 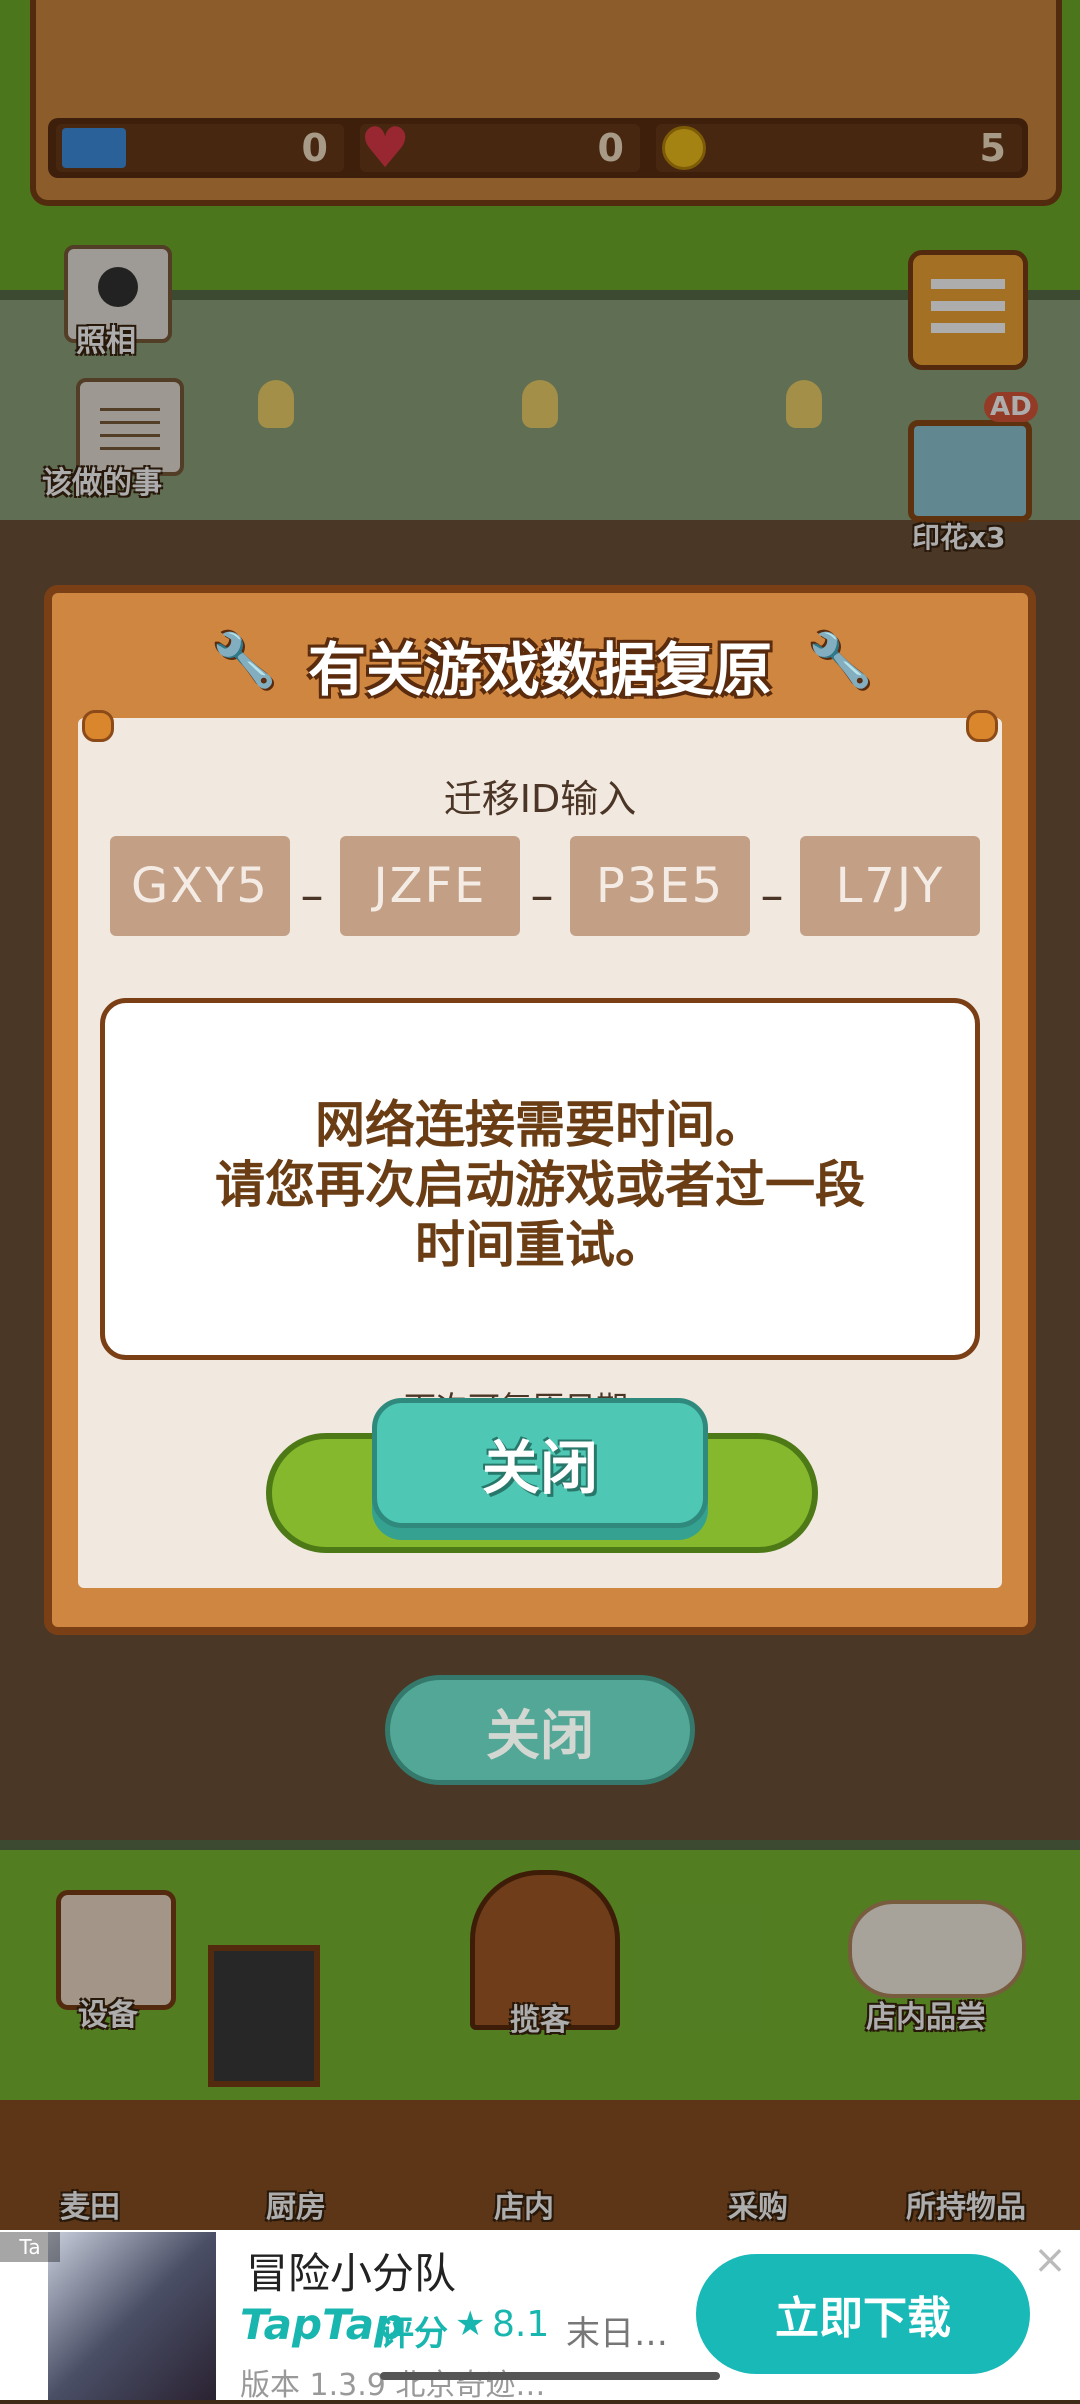 I want to click on home-indicator, so click(x=550, y=2376).